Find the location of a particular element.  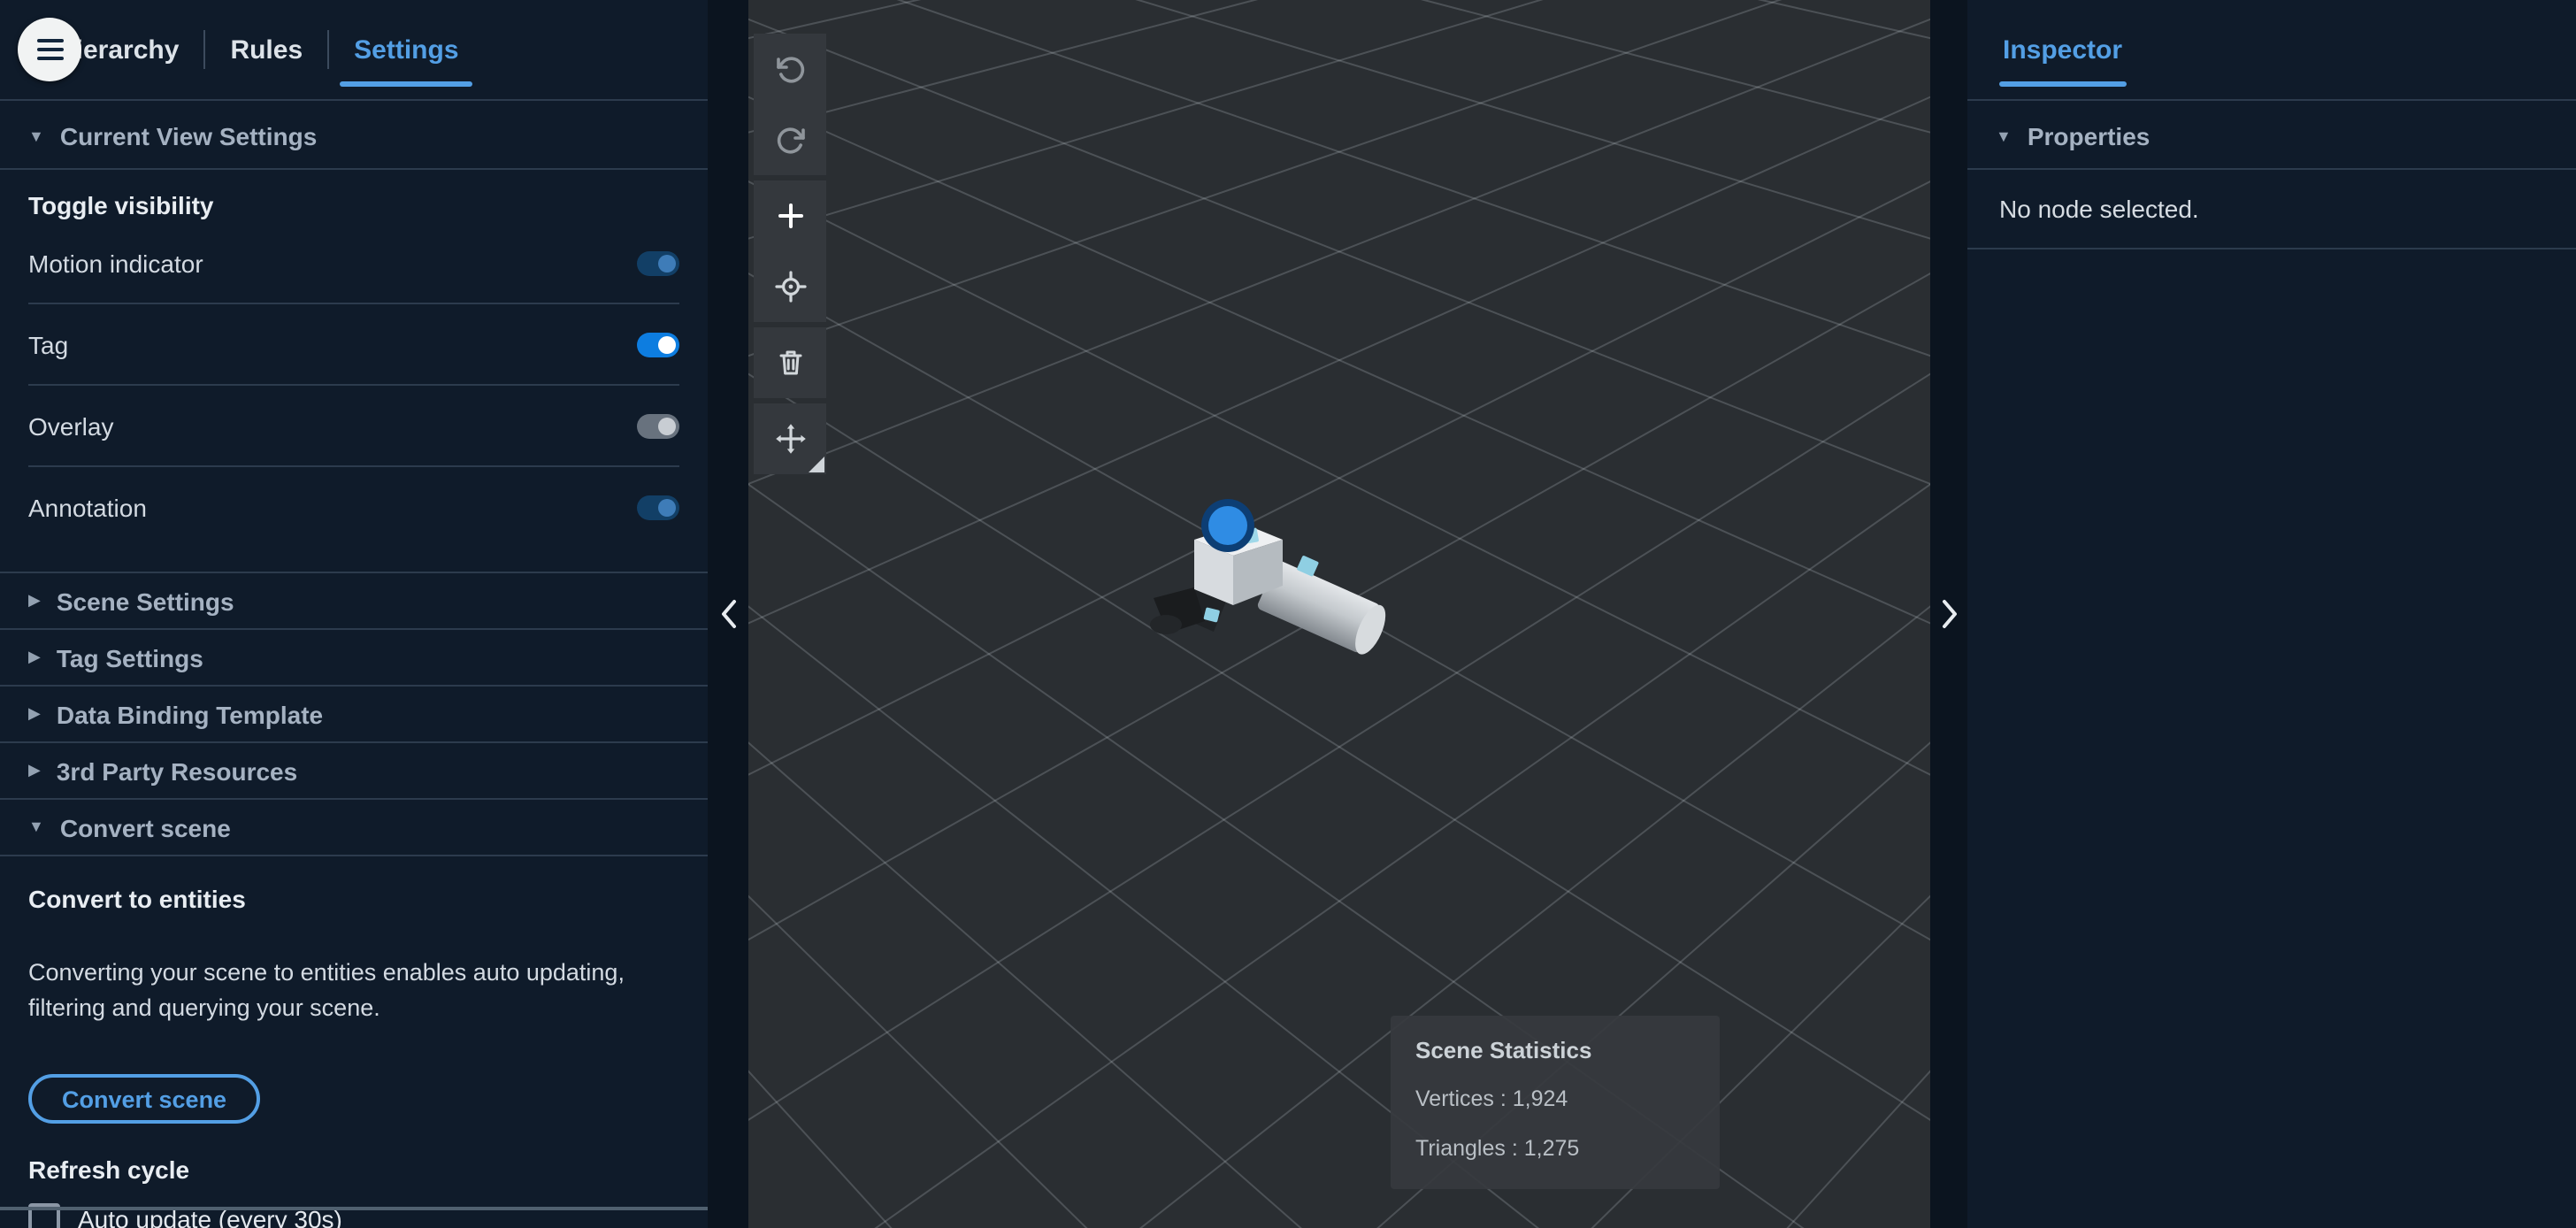

section-3rd-party-resources: ▶ 3rd Party Resources is located at coordinates (354, 771).